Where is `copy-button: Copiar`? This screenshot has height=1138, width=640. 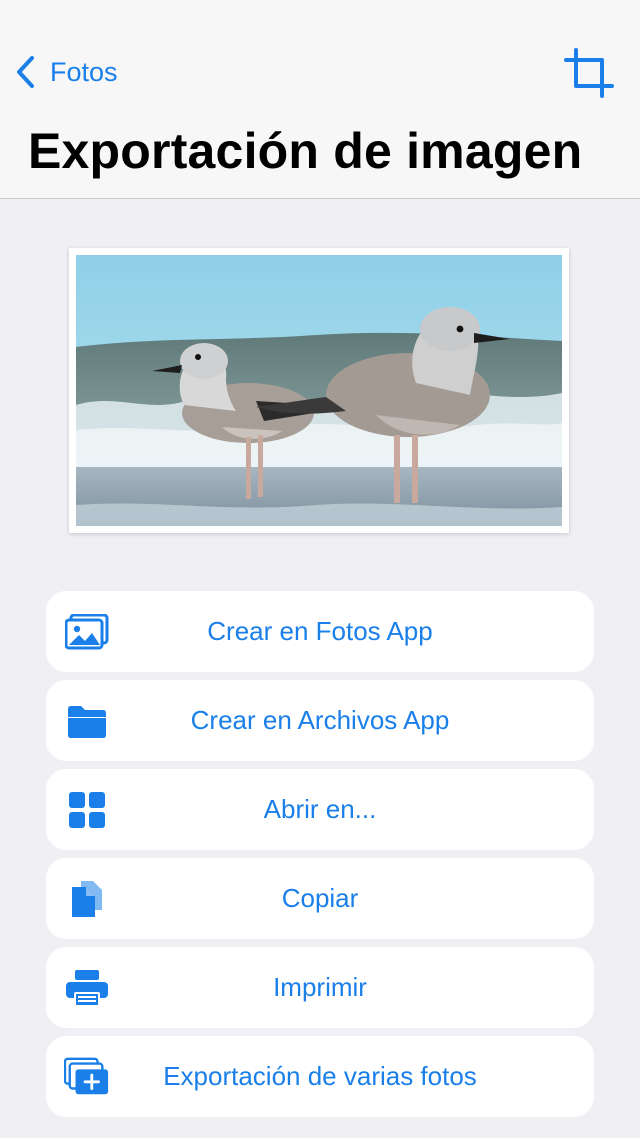 copy-button: Copiar is located at coordinates (320, 898).